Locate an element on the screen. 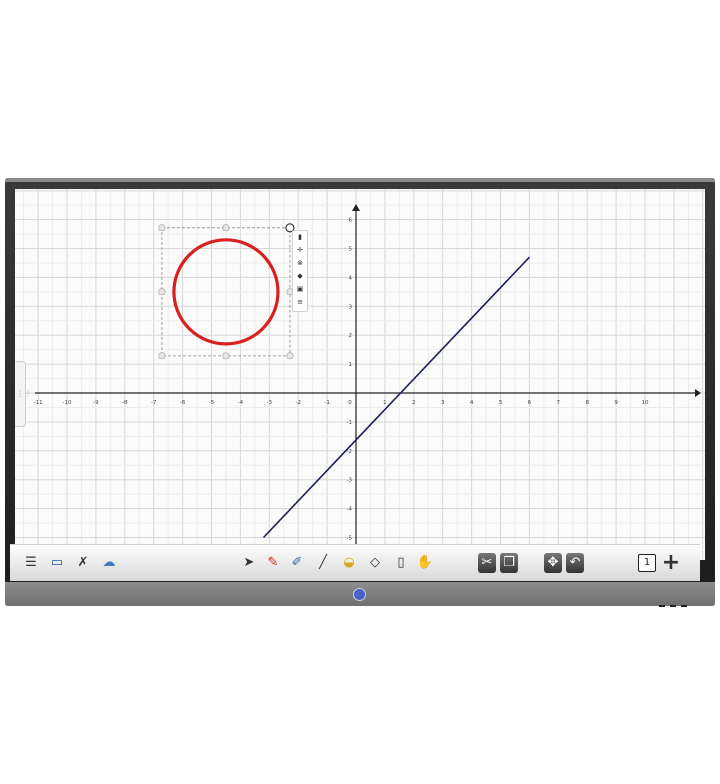 The image size is (720, 784). y-tick-label: 3 is located at coordinates (351, 307).